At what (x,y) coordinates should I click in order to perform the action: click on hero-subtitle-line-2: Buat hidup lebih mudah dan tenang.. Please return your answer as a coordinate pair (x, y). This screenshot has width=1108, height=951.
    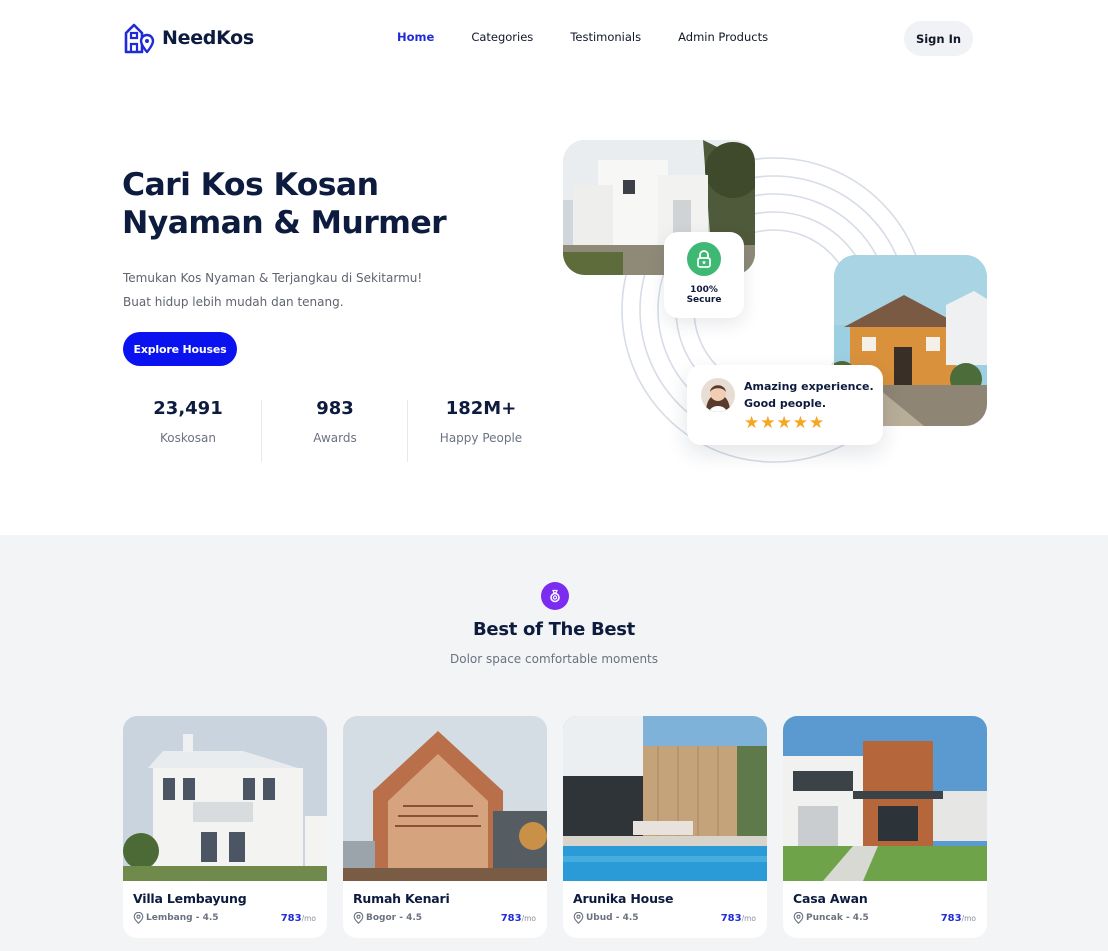
    Looking at the image, I should click on (233, 302).